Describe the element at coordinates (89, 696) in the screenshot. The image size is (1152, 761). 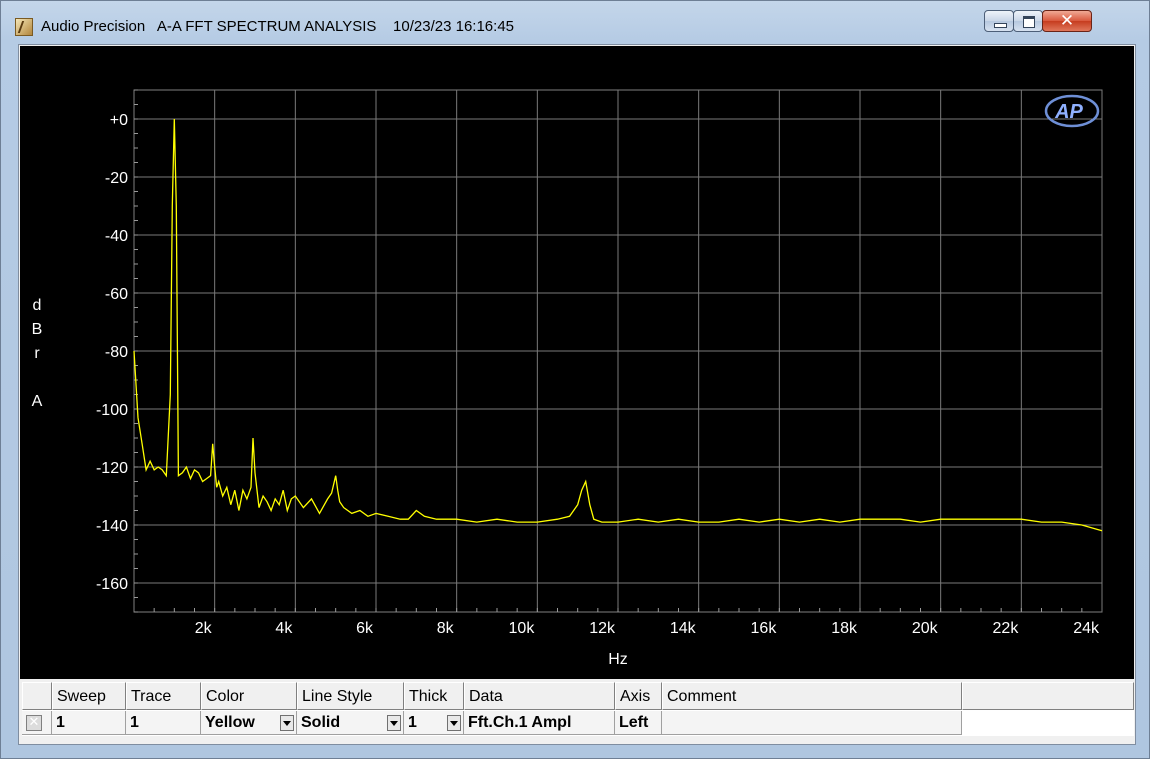
I see `col-header-sweep: Sweep` at that location.